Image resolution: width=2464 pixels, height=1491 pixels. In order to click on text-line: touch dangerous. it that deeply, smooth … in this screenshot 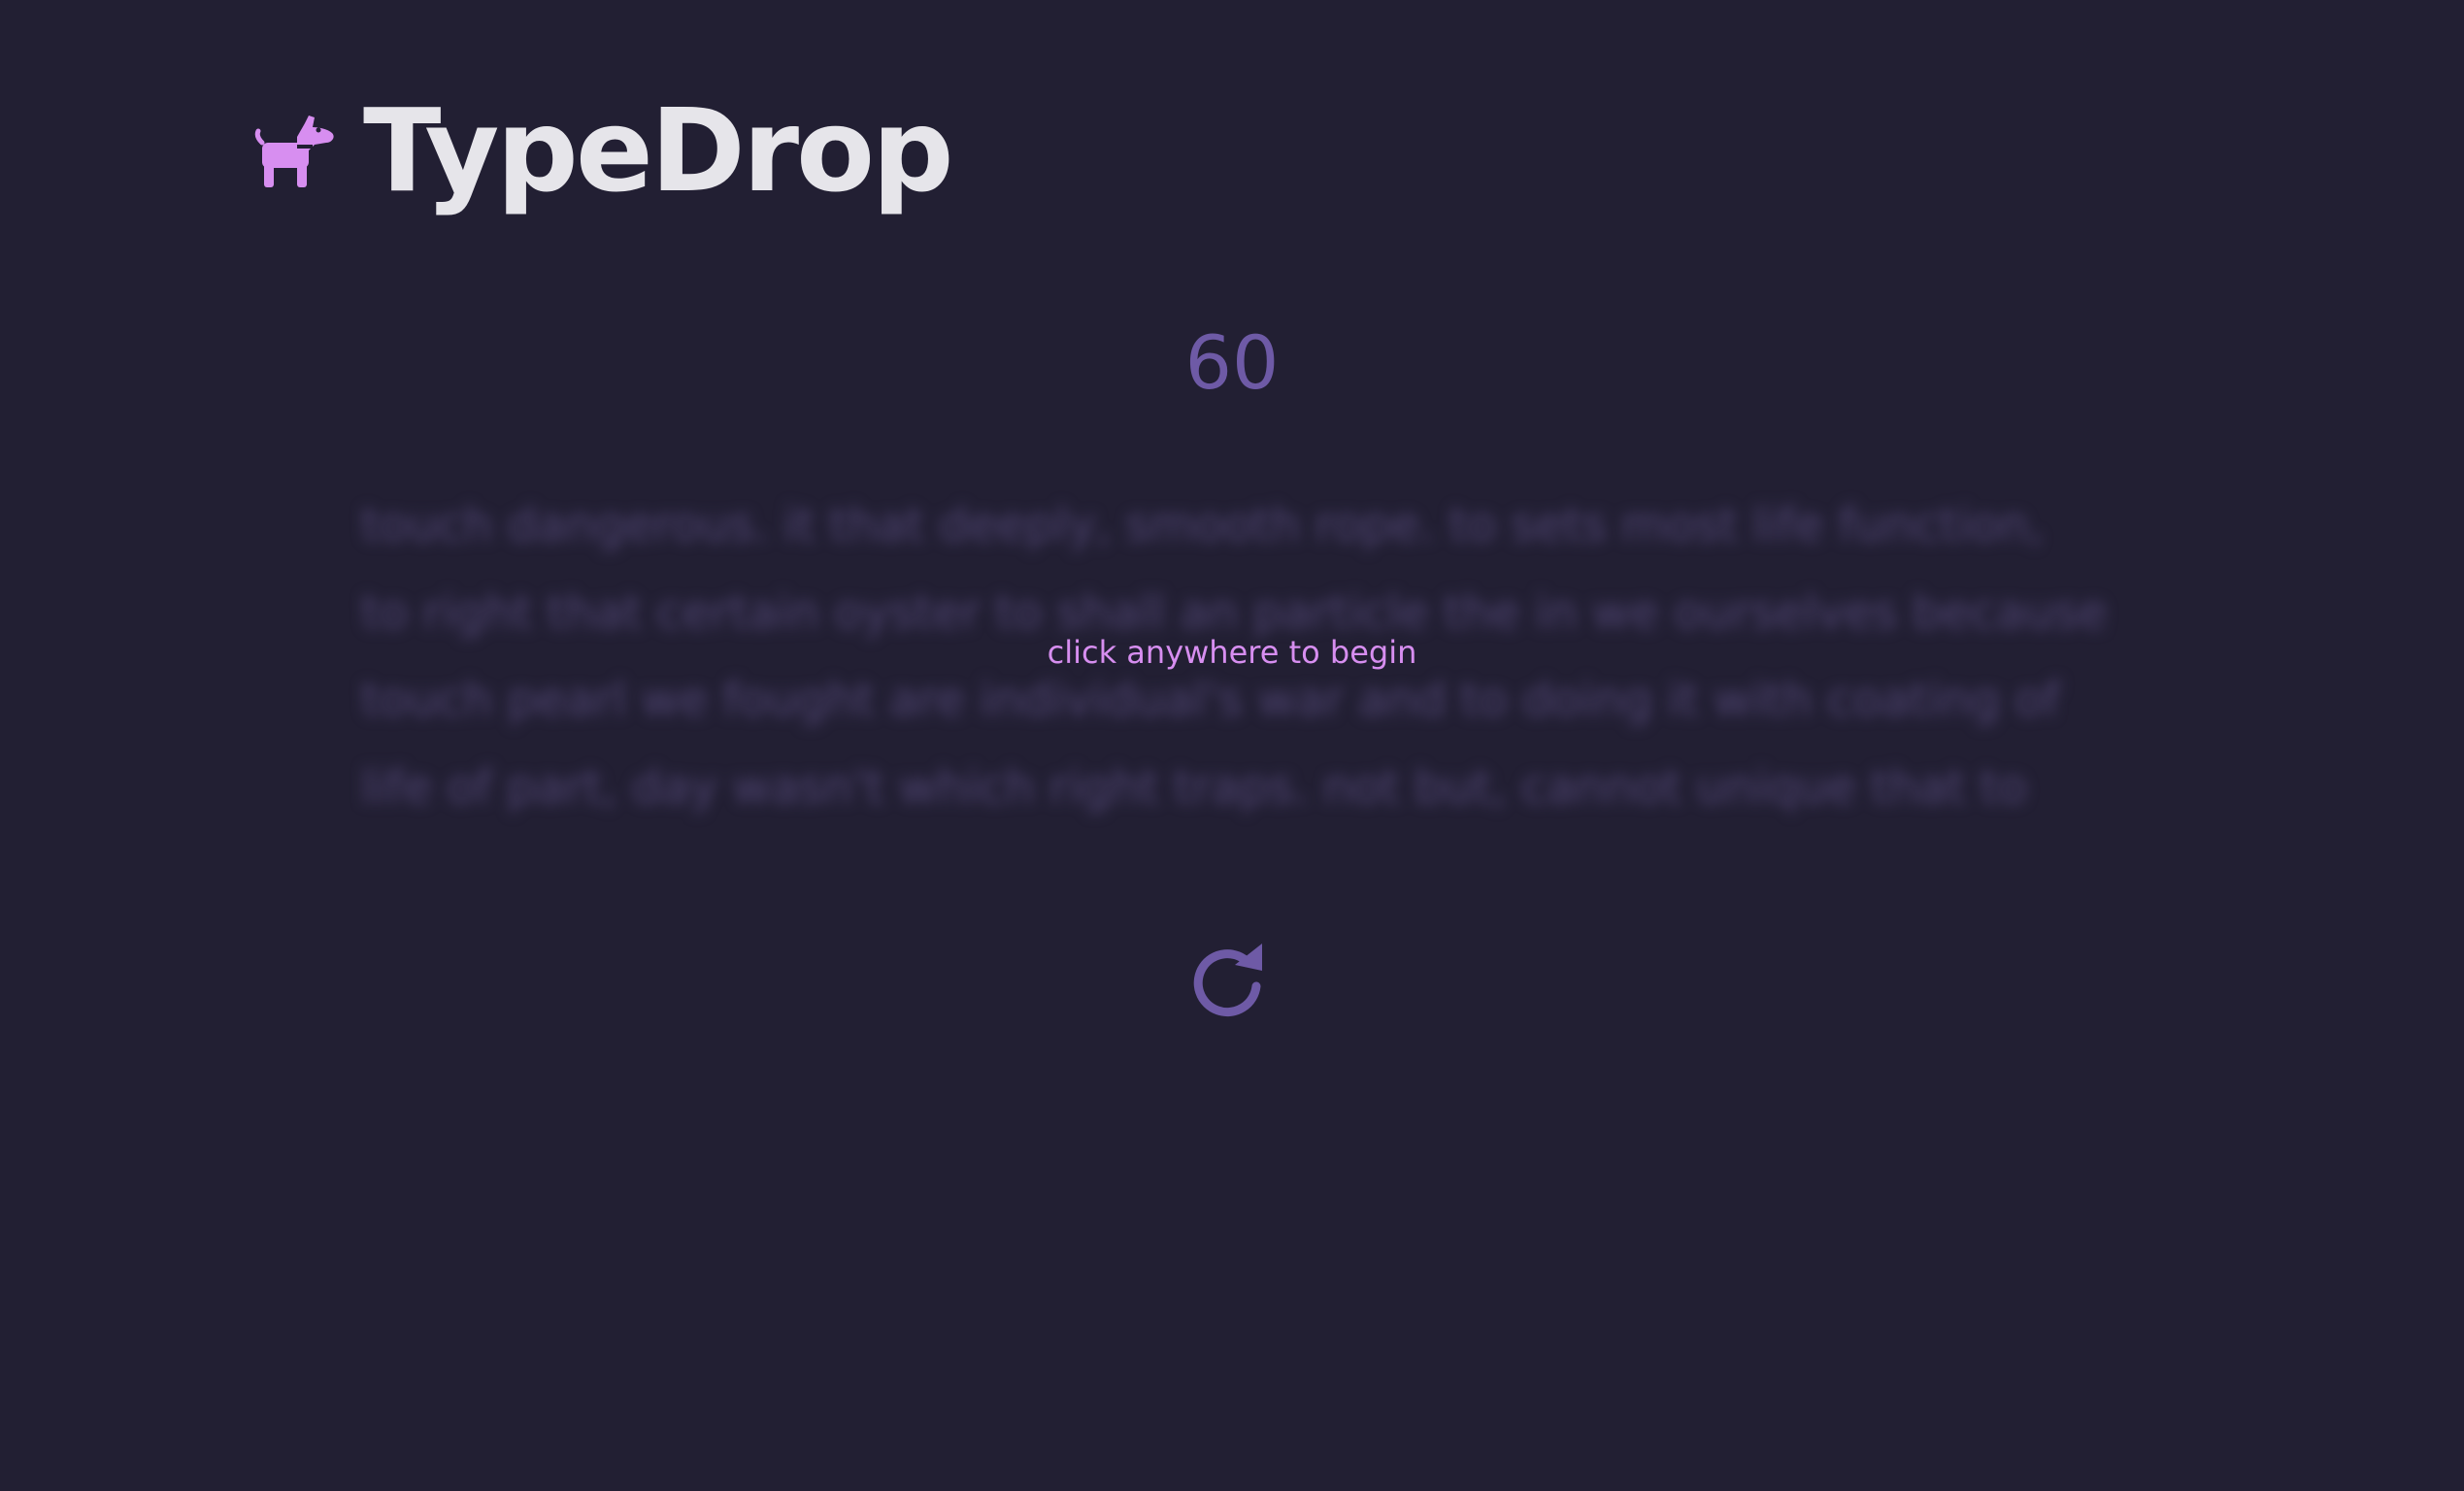, I will do `click(1202, 525)`.